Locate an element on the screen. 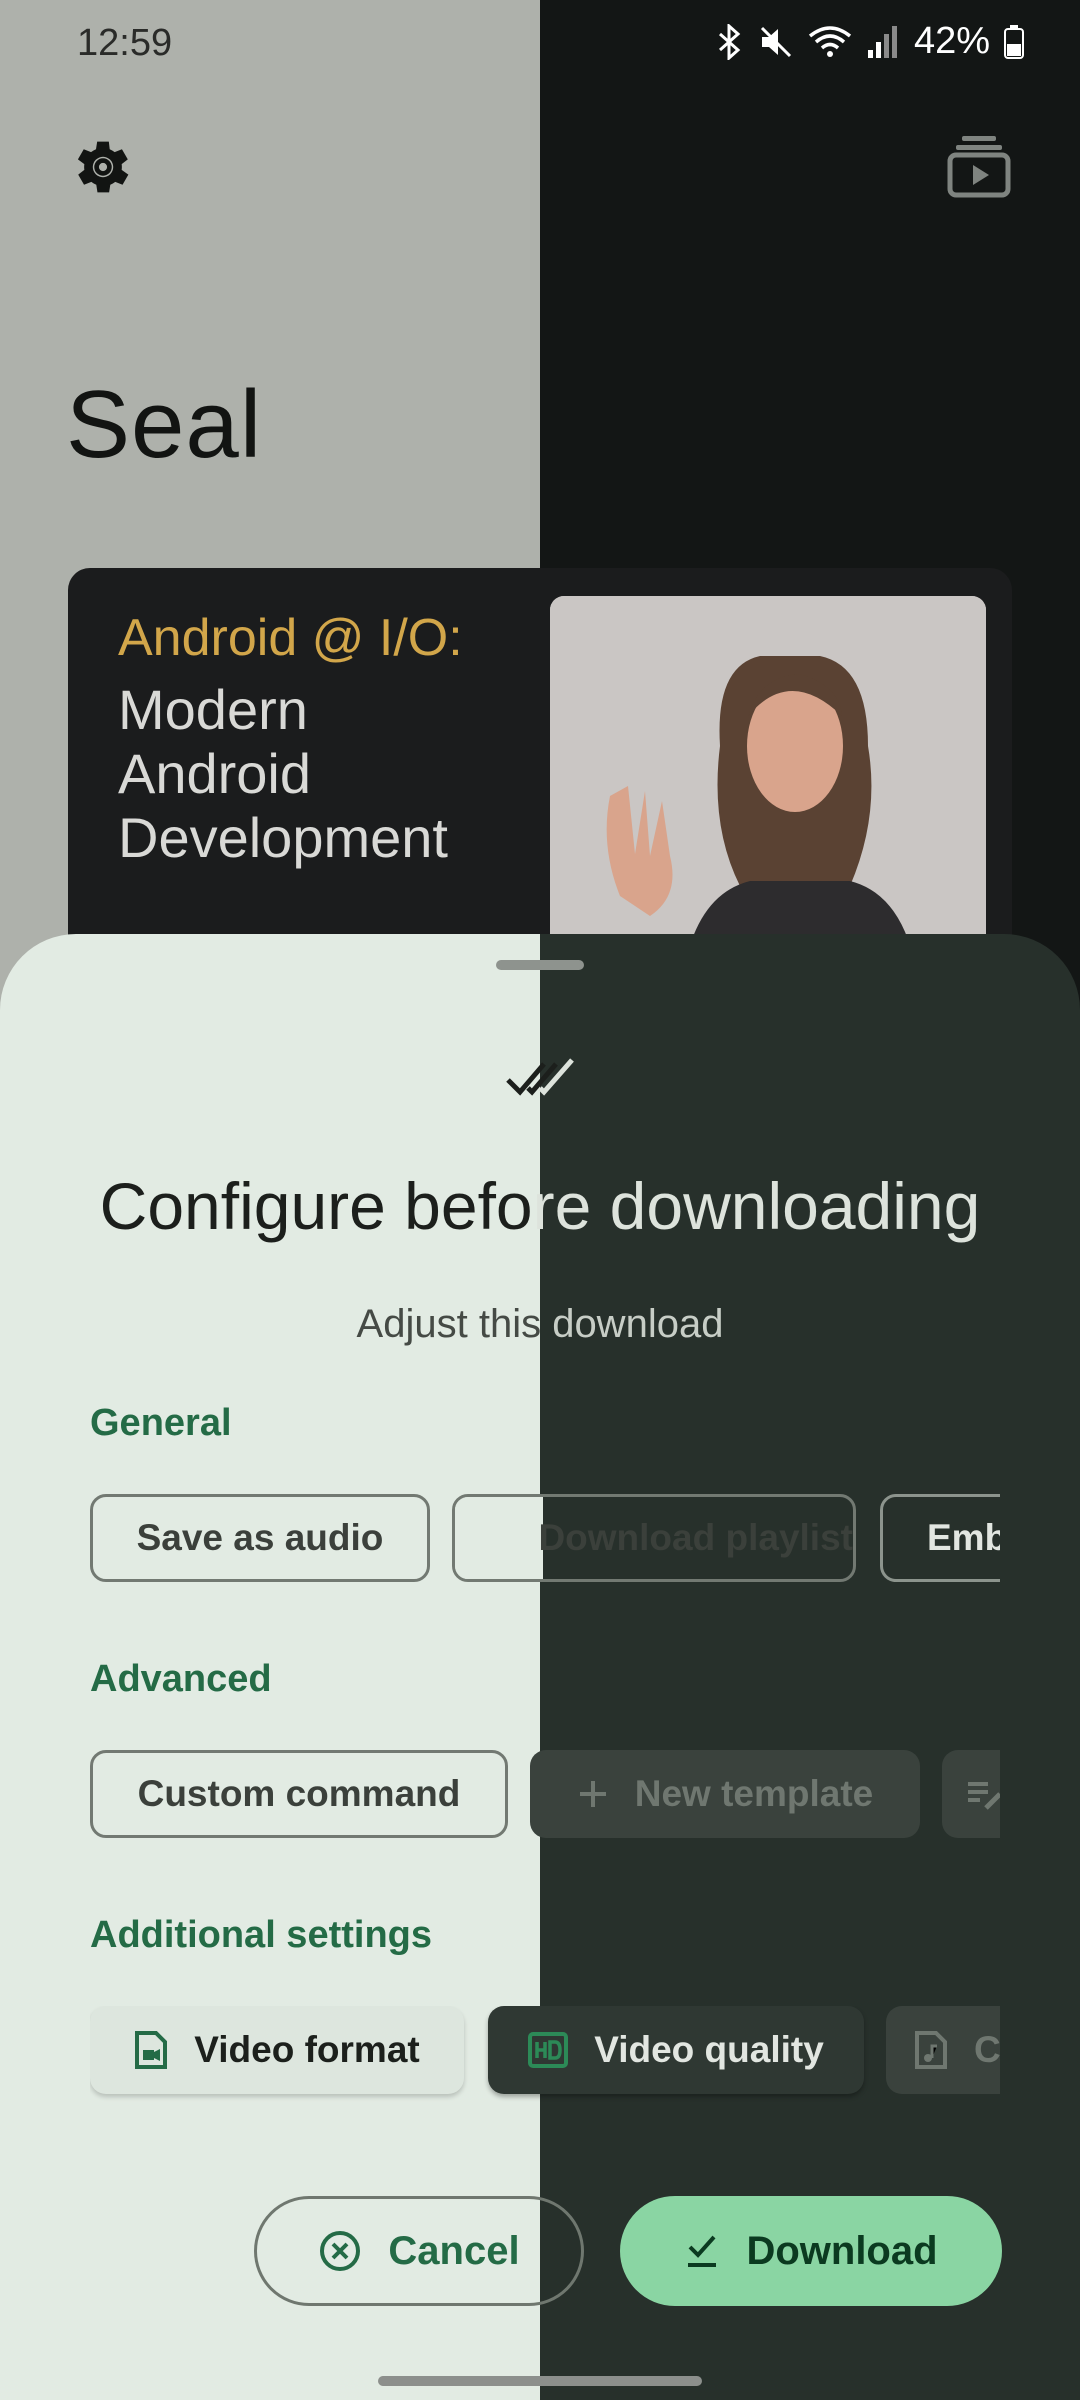 This screenshot has height=2400, width=1080. cancel-button: Cancel is located at coordinates (419, 2251).